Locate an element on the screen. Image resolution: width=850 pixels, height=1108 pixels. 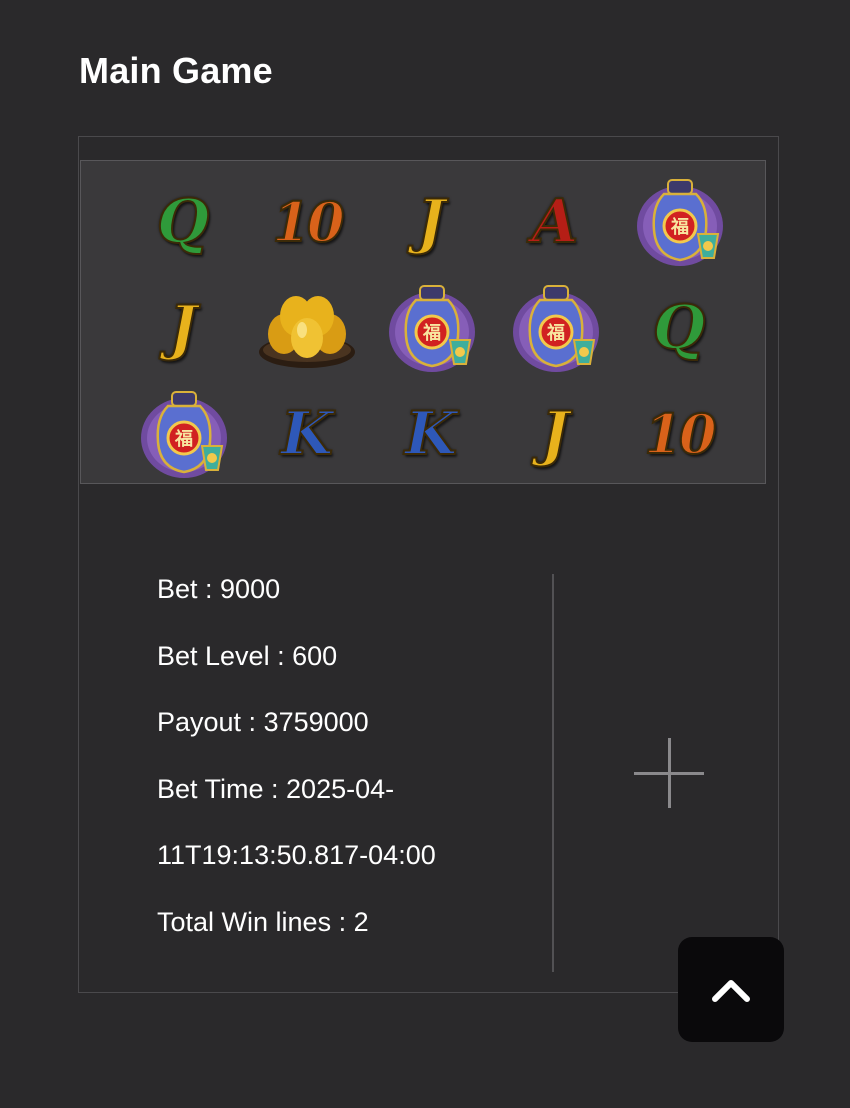
reel-symbol-1-0: J is located at coordinates (183, 328).